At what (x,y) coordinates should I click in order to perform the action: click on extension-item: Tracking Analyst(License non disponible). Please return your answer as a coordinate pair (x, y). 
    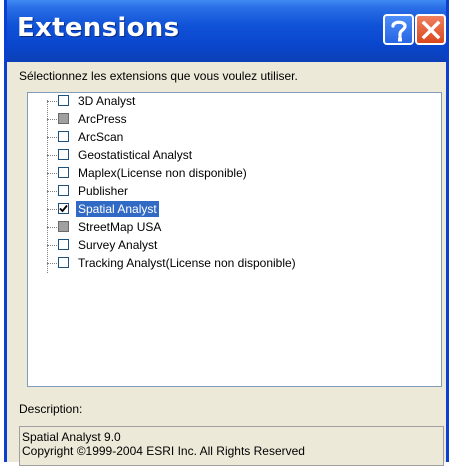
    Looking at the image, I should click on (234, 264).